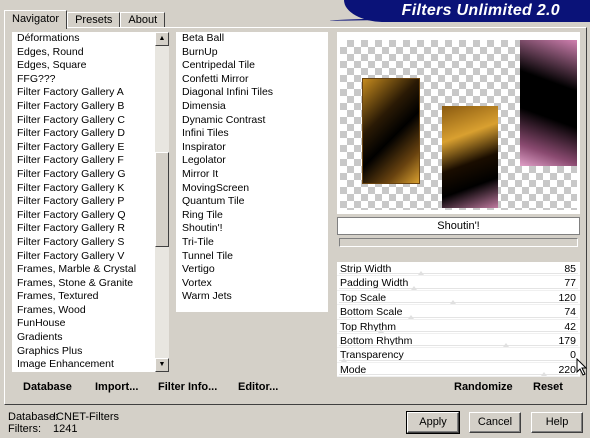 This screenshot has width=590, height=438. Describe the element at coordinates (458, 370) in the screenshot. I see `param-slider: Mode 220` at that location.